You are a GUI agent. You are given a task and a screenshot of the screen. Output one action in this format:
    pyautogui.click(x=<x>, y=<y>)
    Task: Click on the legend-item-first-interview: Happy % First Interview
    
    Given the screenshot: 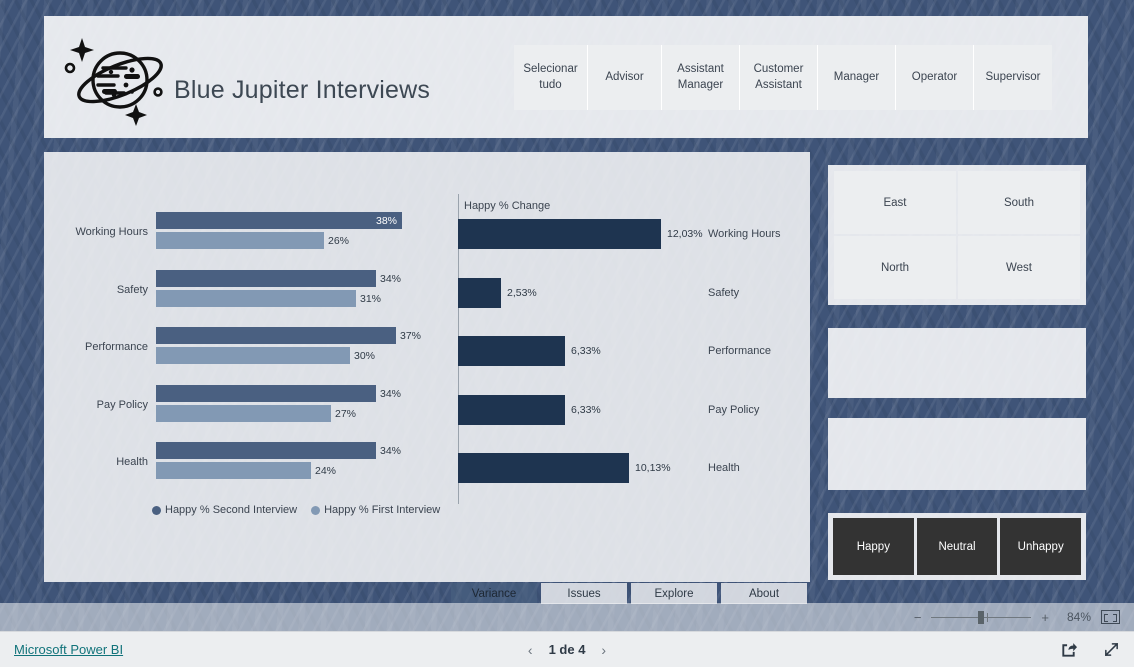 What is the action you would take?
    pyautogui.click(x=375, y=510)
    